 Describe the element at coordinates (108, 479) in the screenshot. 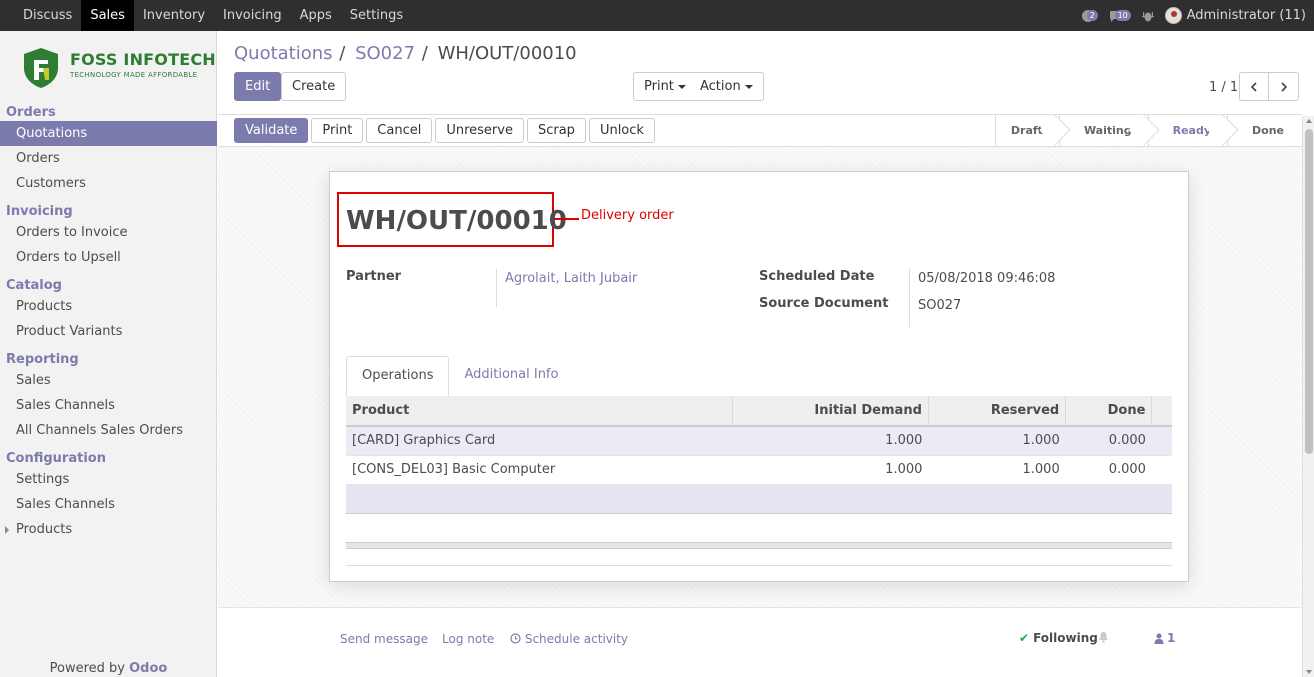

I see `sidebar-item-settings: Settings` at that location.